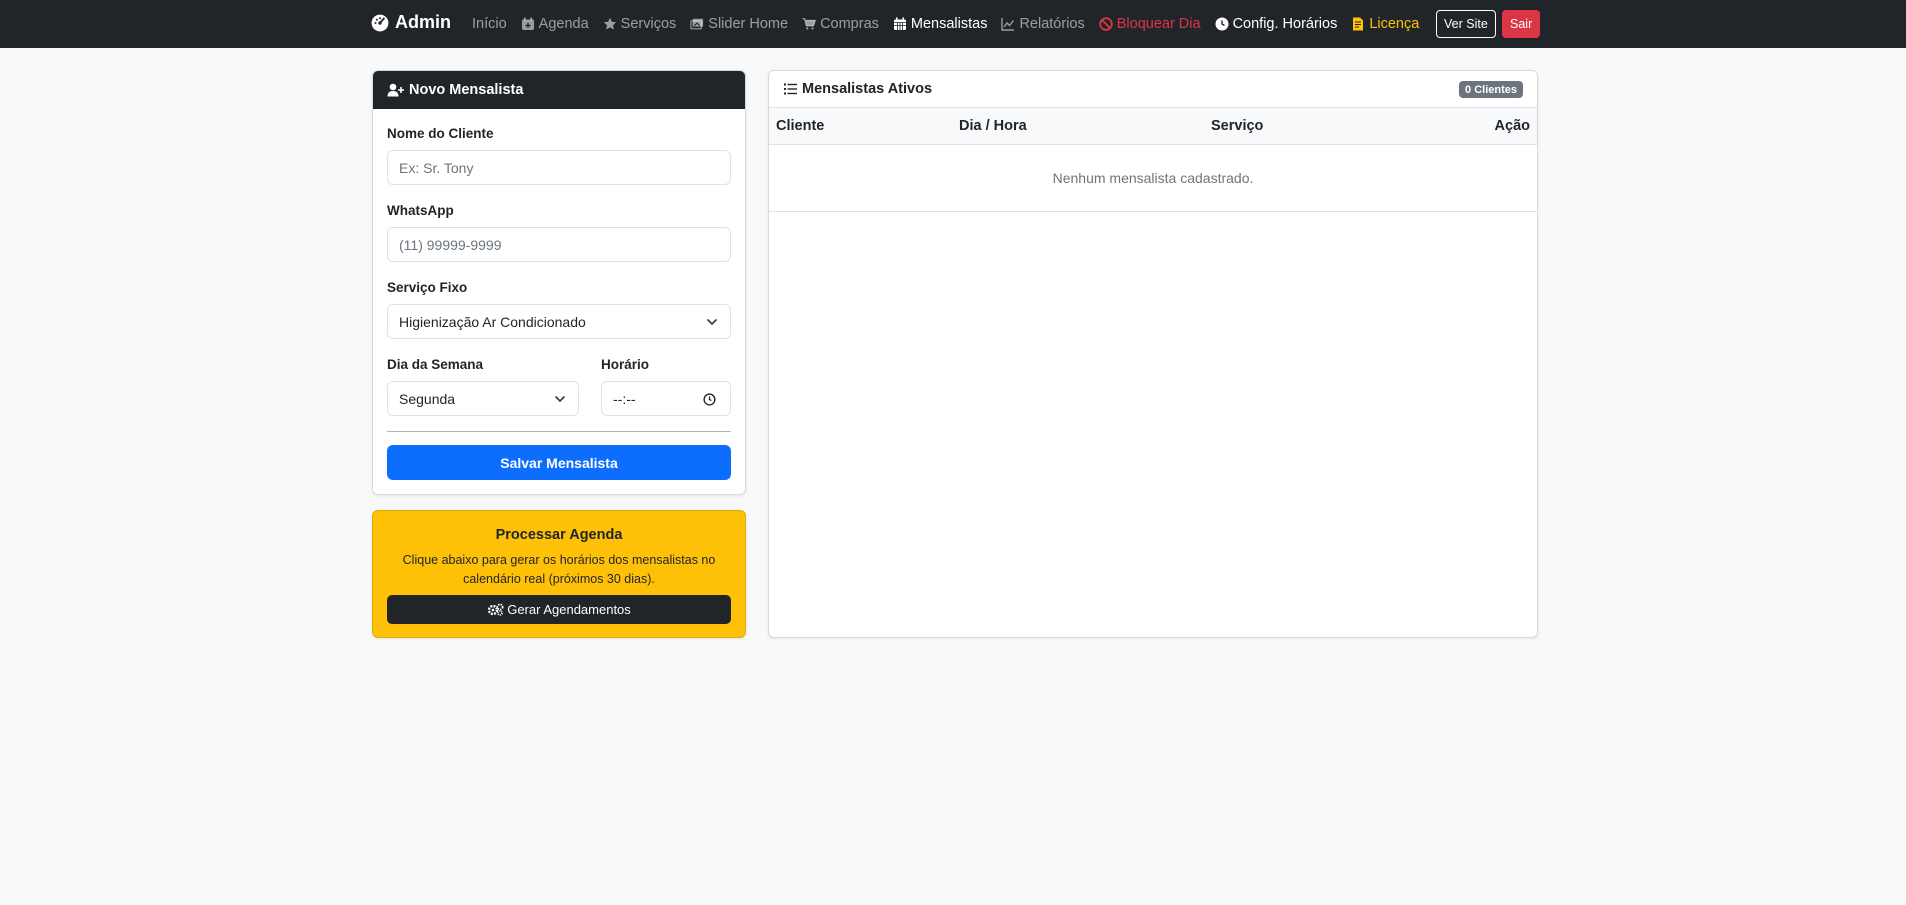 The height and width of the screenshot is (905, 1906). What do you see at coordinates (648, 24) in the screenshot?
I see `nav-label-servicos: Serviços` at bounding box center [648, 24].